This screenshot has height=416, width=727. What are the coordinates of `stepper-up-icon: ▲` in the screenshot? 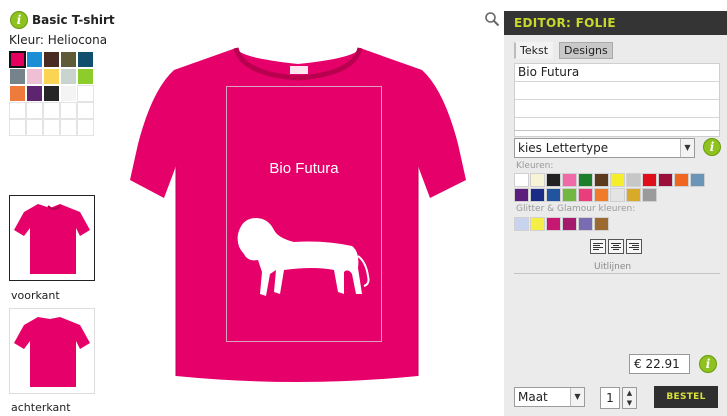 It's located at (629, 393).